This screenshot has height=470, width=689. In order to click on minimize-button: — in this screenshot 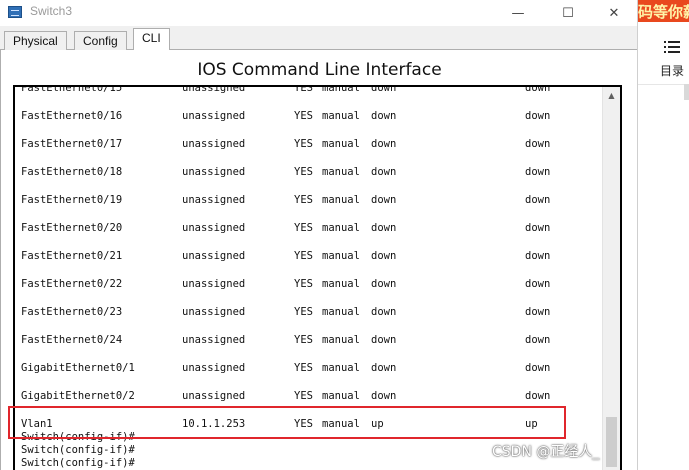, I will do `click(518, 13)`.